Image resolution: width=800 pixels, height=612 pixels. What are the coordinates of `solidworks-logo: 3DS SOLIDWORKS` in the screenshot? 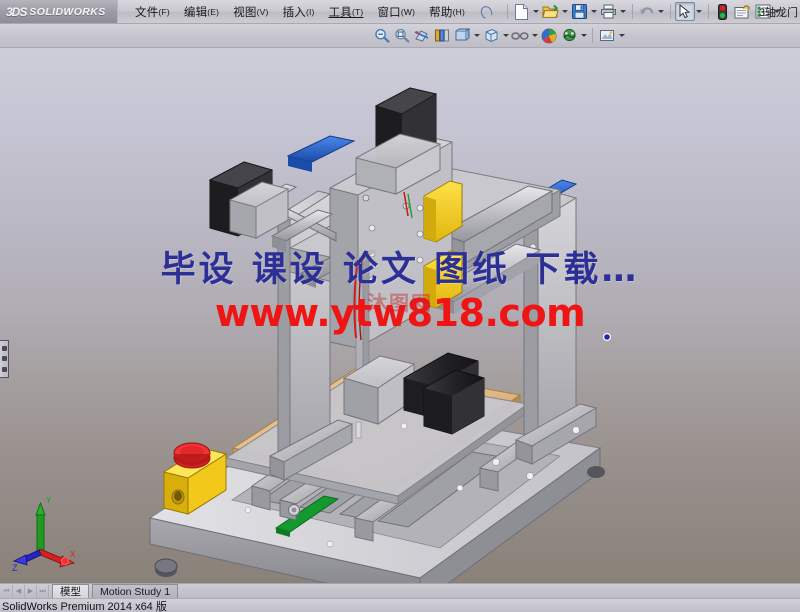 It's located at (59, 11).